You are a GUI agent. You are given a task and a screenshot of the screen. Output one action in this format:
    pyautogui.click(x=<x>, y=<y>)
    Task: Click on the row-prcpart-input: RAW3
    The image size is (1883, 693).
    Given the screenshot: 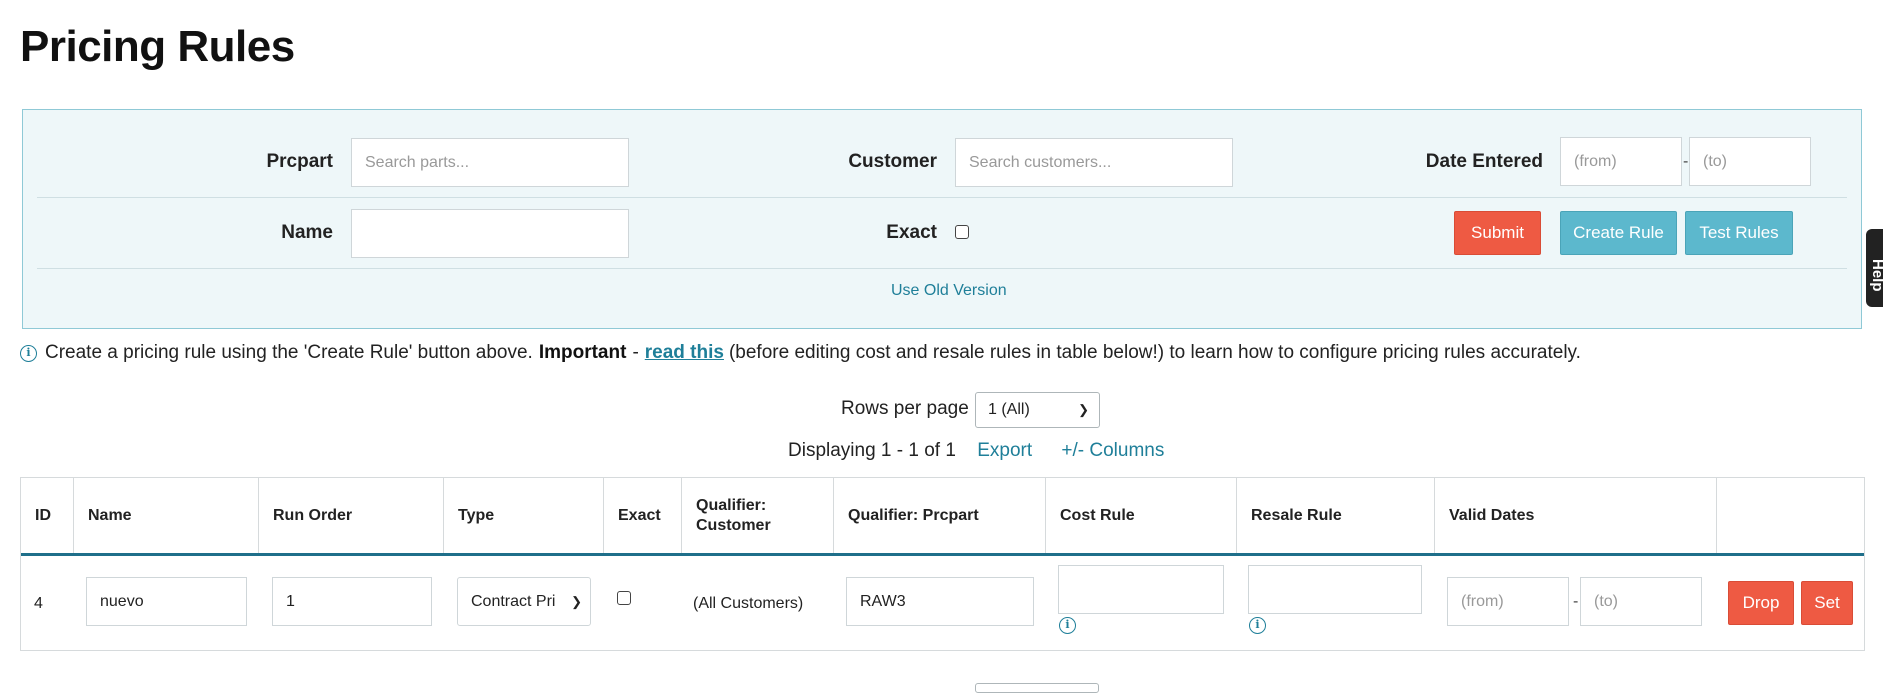 What is the action you would take?
    pyautogui.click(x=940, y=601)
    